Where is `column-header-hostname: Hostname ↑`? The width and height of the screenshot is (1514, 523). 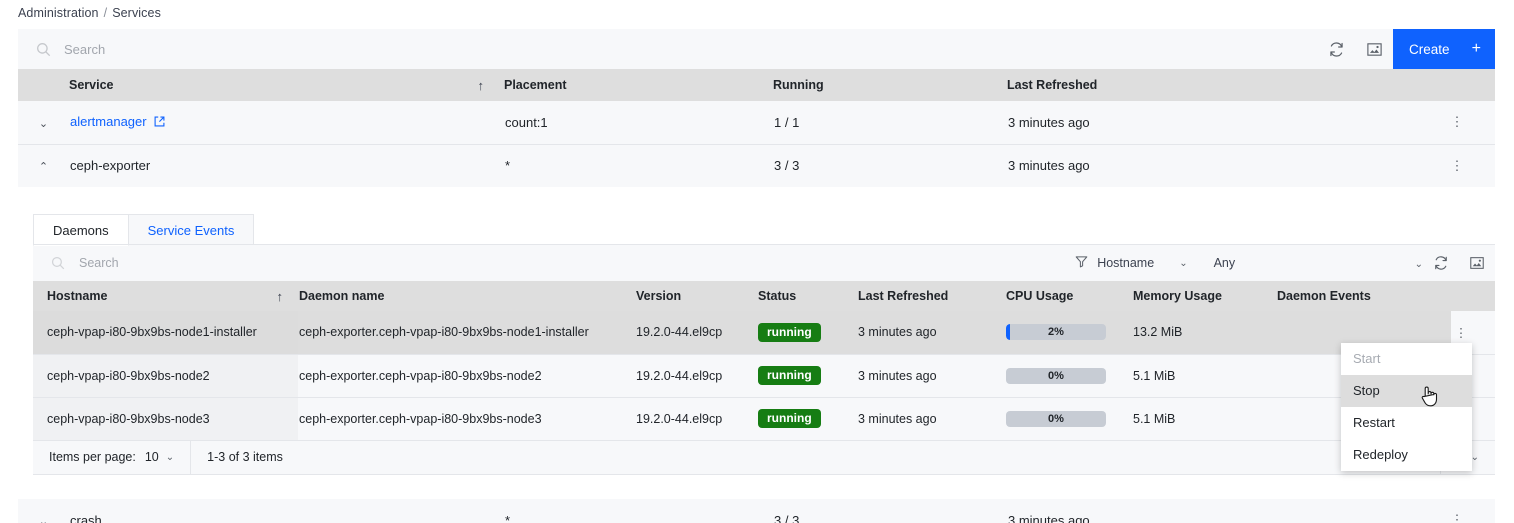 column-header-hostname: Hostname ↑ is located at coordinates (165, 296).